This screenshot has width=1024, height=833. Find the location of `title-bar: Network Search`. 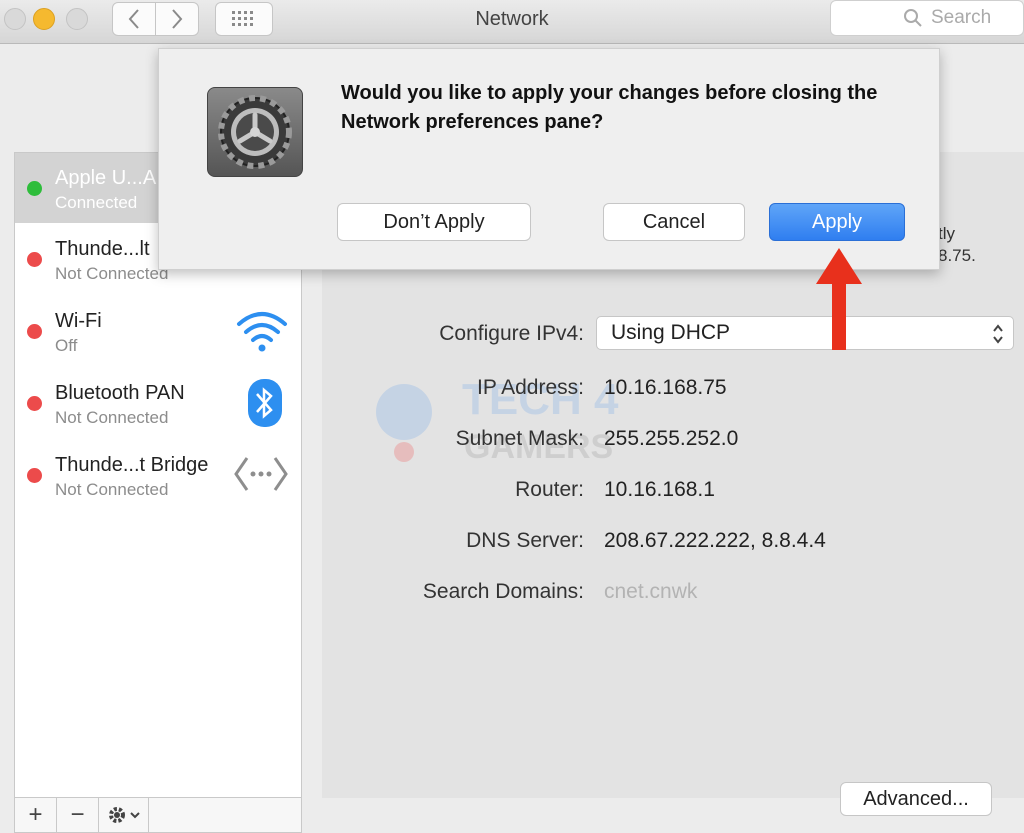

title-bar: Network Search is located at coordinates (512, 22).